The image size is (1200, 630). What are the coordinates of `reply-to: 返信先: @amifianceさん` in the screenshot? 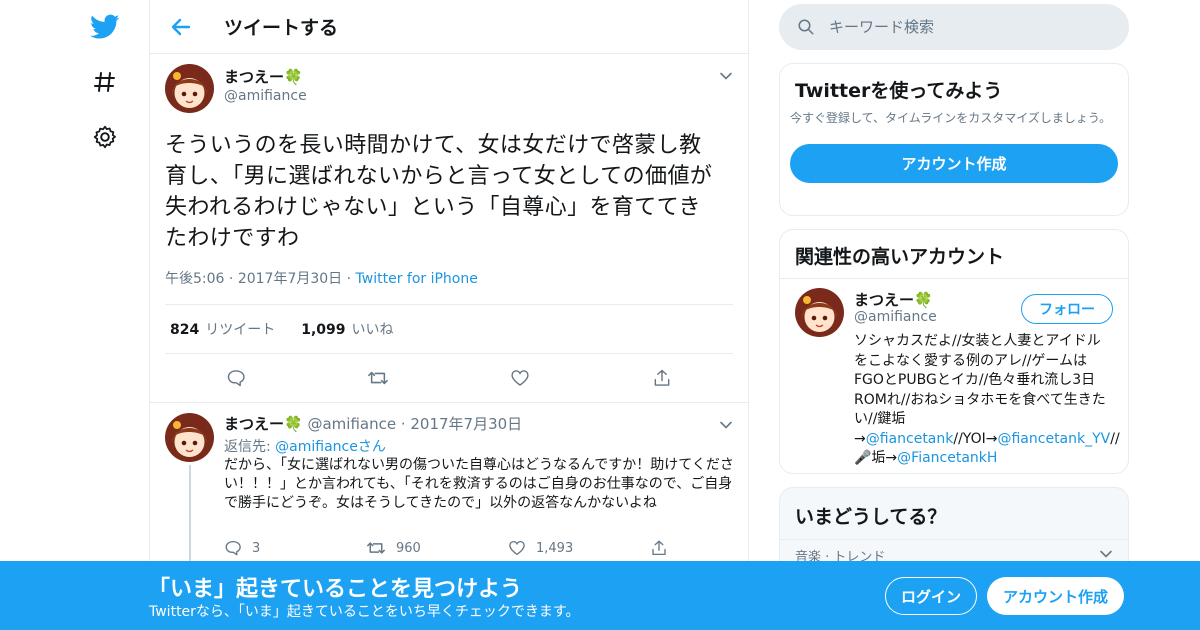 It's located at (305, 446).